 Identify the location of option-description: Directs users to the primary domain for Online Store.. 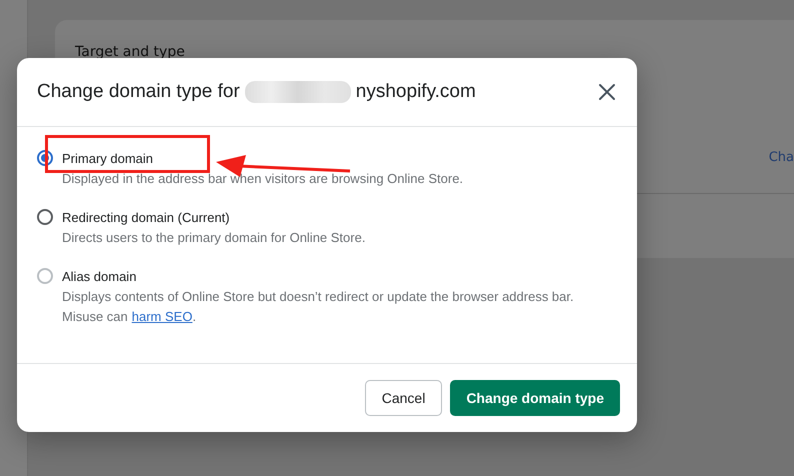
(214, 238).